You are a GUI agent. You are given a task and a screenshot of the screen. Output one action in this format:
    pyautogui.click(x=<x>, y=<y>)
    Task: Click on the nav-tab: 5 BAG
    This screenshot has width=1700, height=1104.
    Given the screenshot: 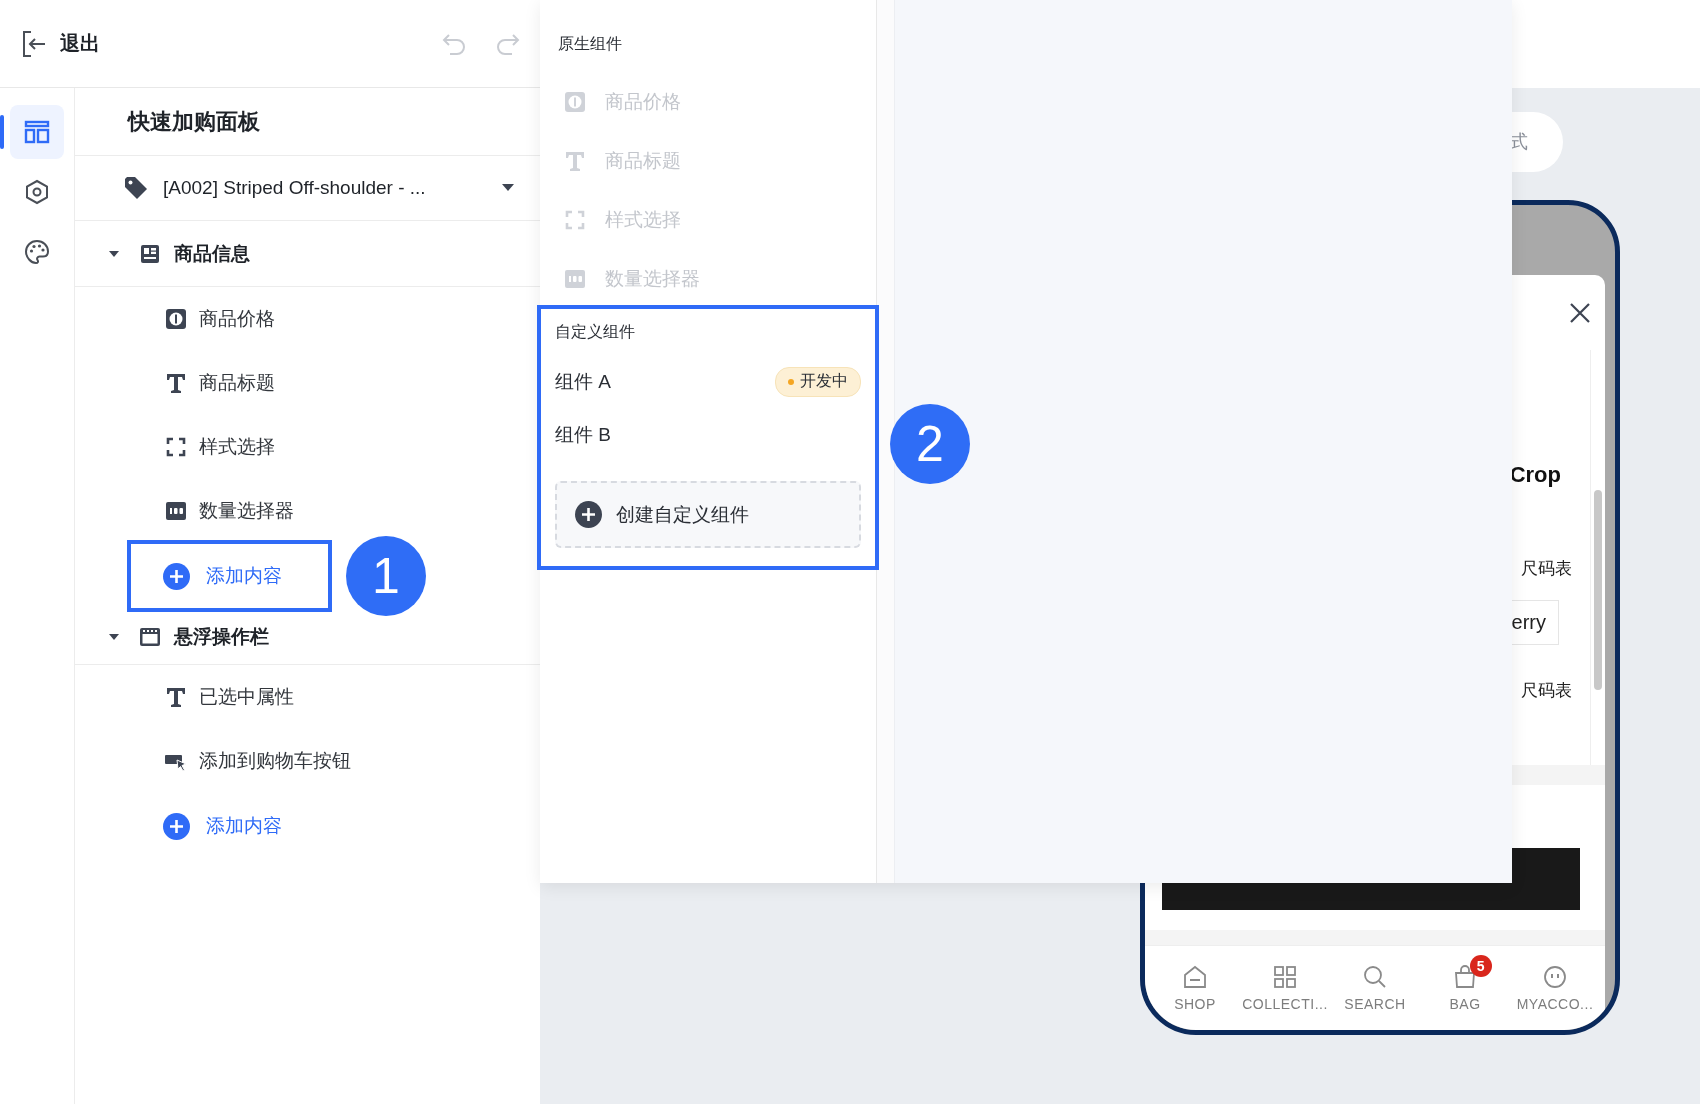 What is the action you would take?
    pyautogui.click(x=1465, y=988)
    